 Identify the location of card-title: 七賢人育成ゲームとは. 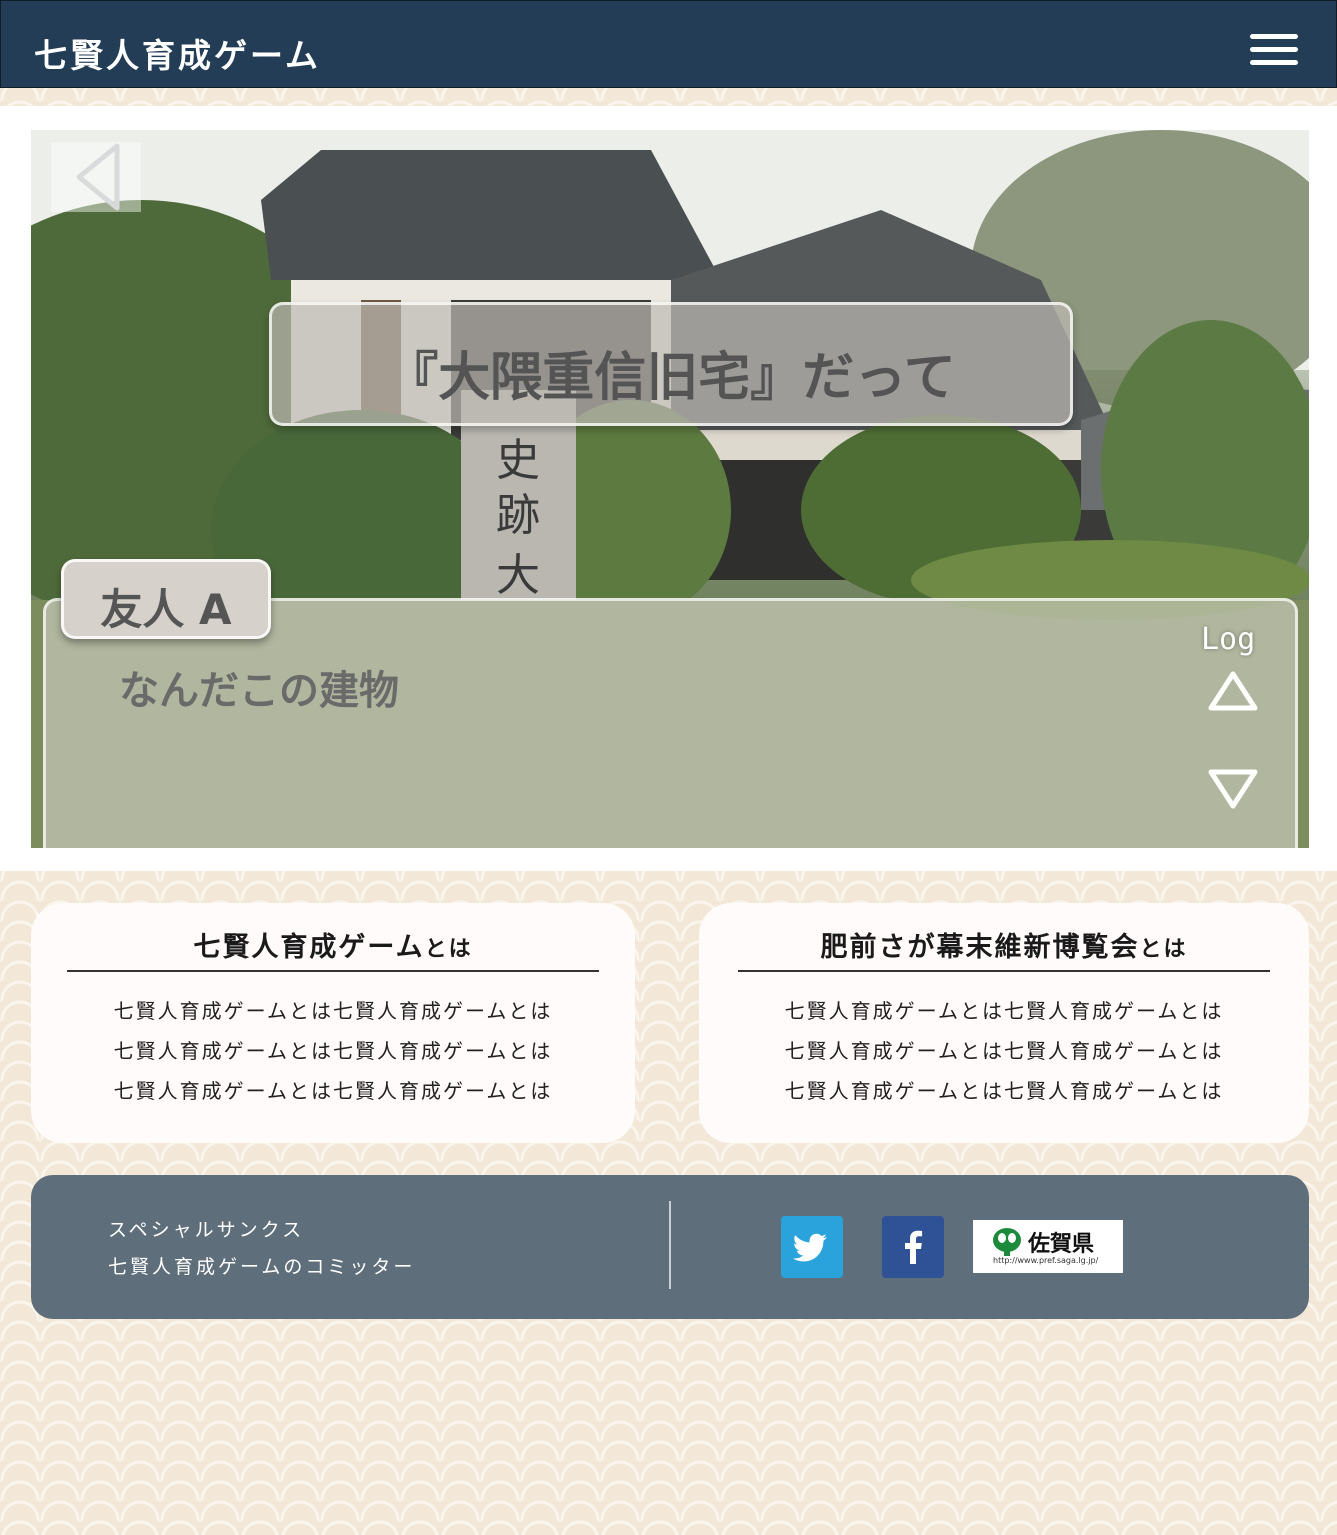
(333, 944).